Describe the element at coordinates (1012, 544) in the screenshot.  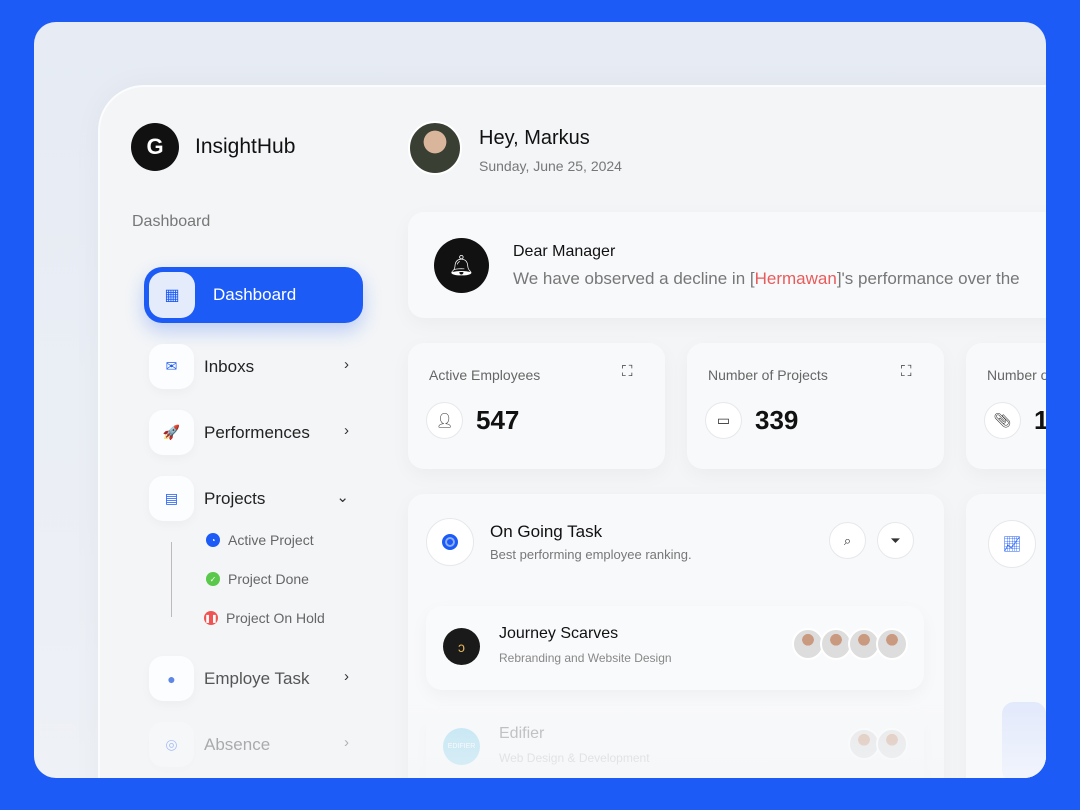
I see `chart-icon: 📈︎` at that location.